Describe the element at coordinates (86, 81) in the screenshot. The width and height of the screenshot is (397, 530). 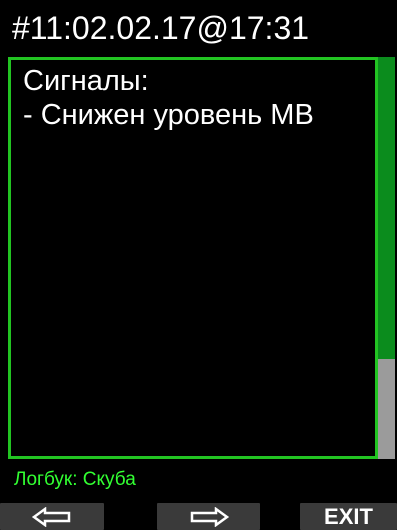
I see `alarms-heading: Сигналы:` at that location.